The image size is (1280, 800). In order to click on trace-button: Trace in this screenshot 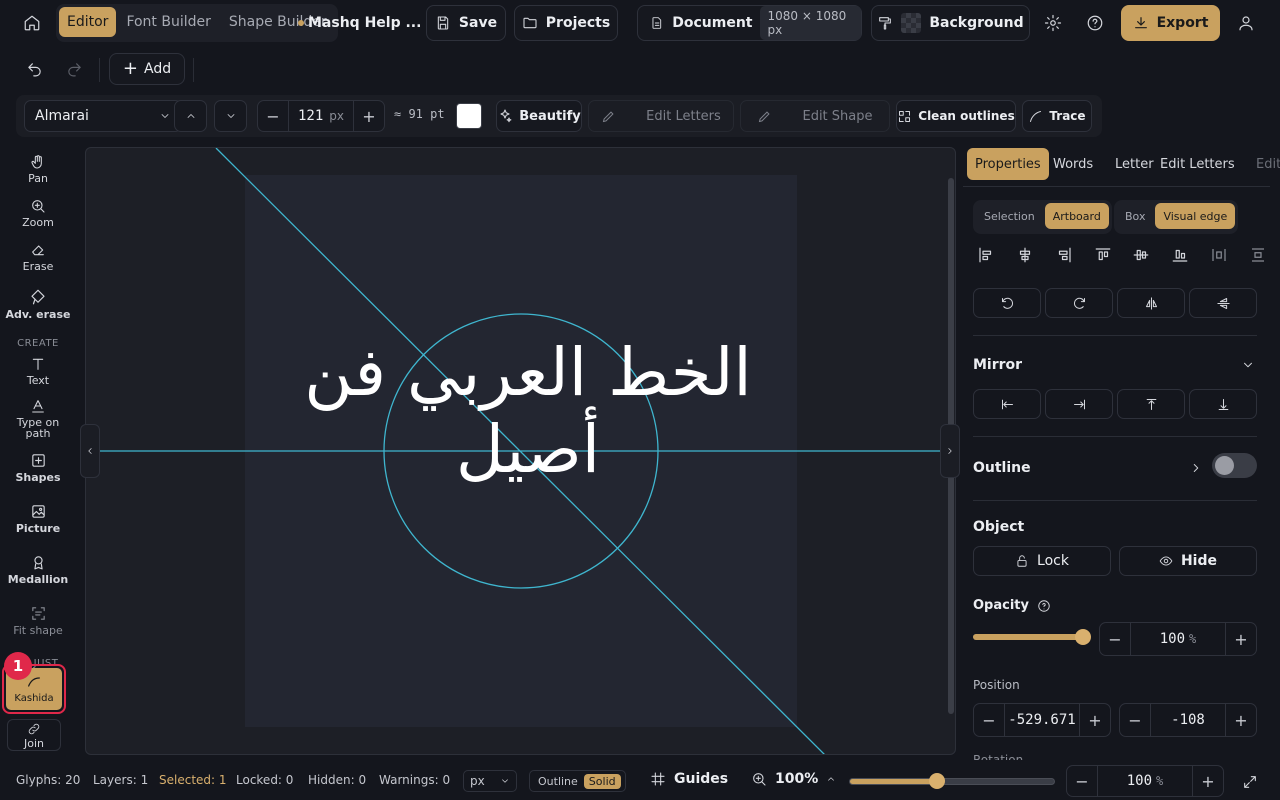, I will do `click(1057, 116)`.